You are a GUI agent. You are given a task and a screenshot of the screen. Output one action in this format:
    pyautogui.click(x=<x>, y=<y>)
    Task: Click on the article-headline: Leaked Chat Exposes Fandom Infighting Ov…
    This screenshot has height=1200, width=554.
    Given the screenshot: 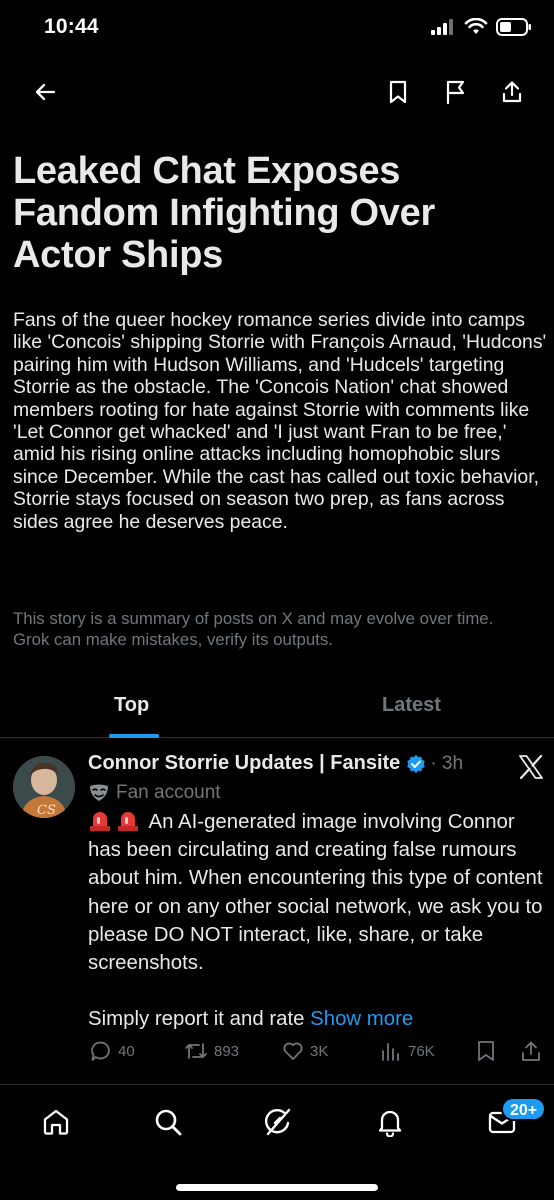 What is the action you would take?
    pyautogui.click(x=224, y=213)
    